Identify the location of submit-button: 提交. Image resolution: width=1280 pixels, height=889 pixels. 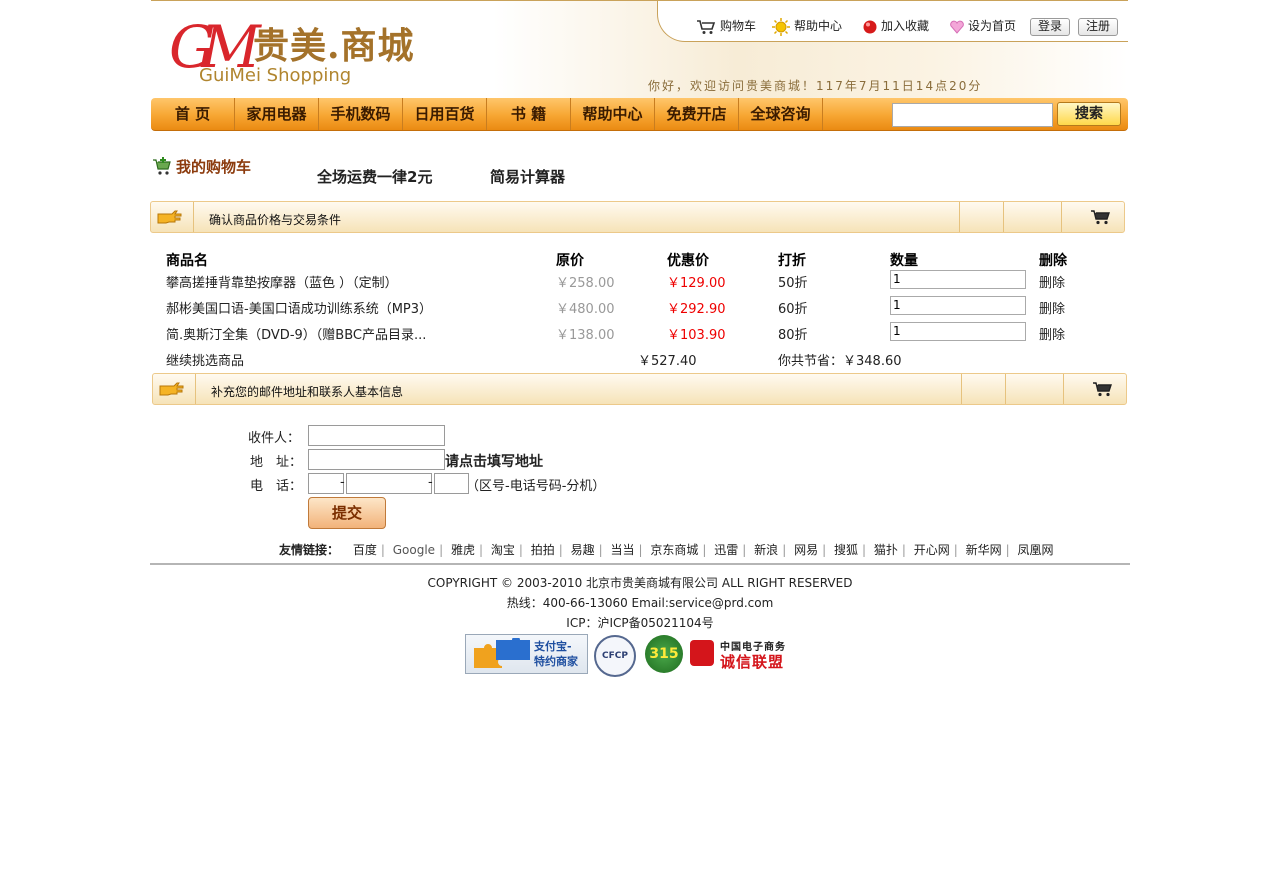
(347, 513).